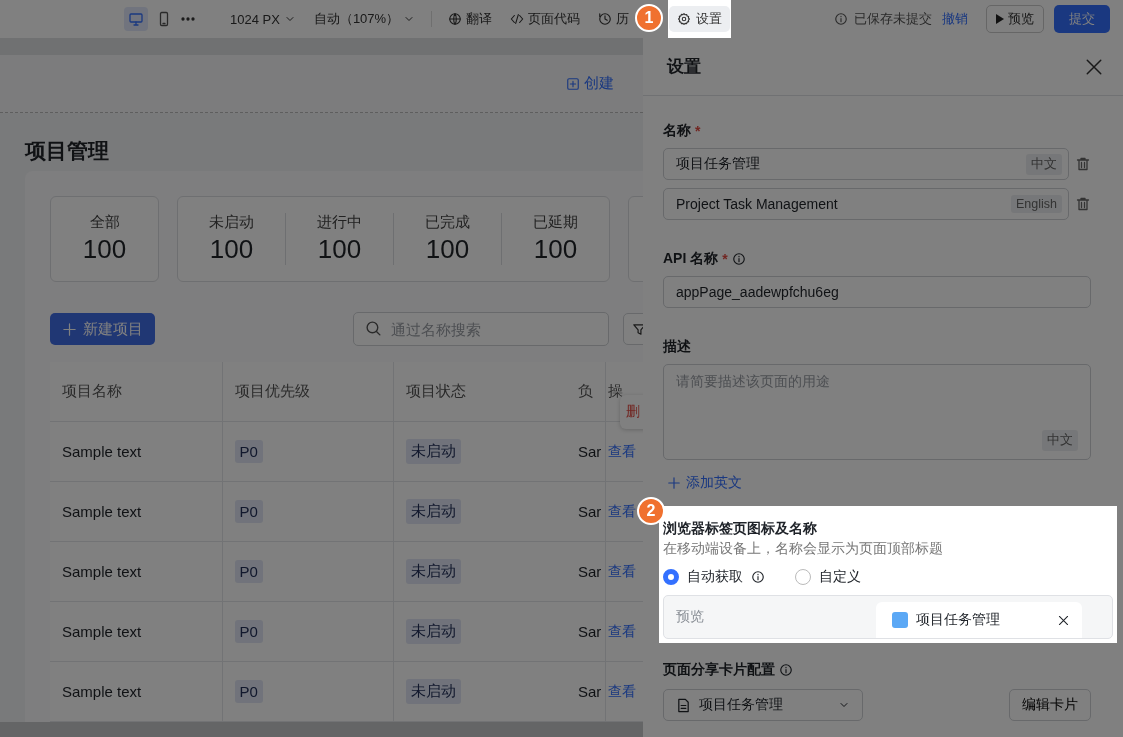 Image resolution: width=1123 pixels, height=737 pixels. What do you see at coordinates (590, 83) in the screenshot?
I see `create-link: 创建` at bounding box center [590, 83].